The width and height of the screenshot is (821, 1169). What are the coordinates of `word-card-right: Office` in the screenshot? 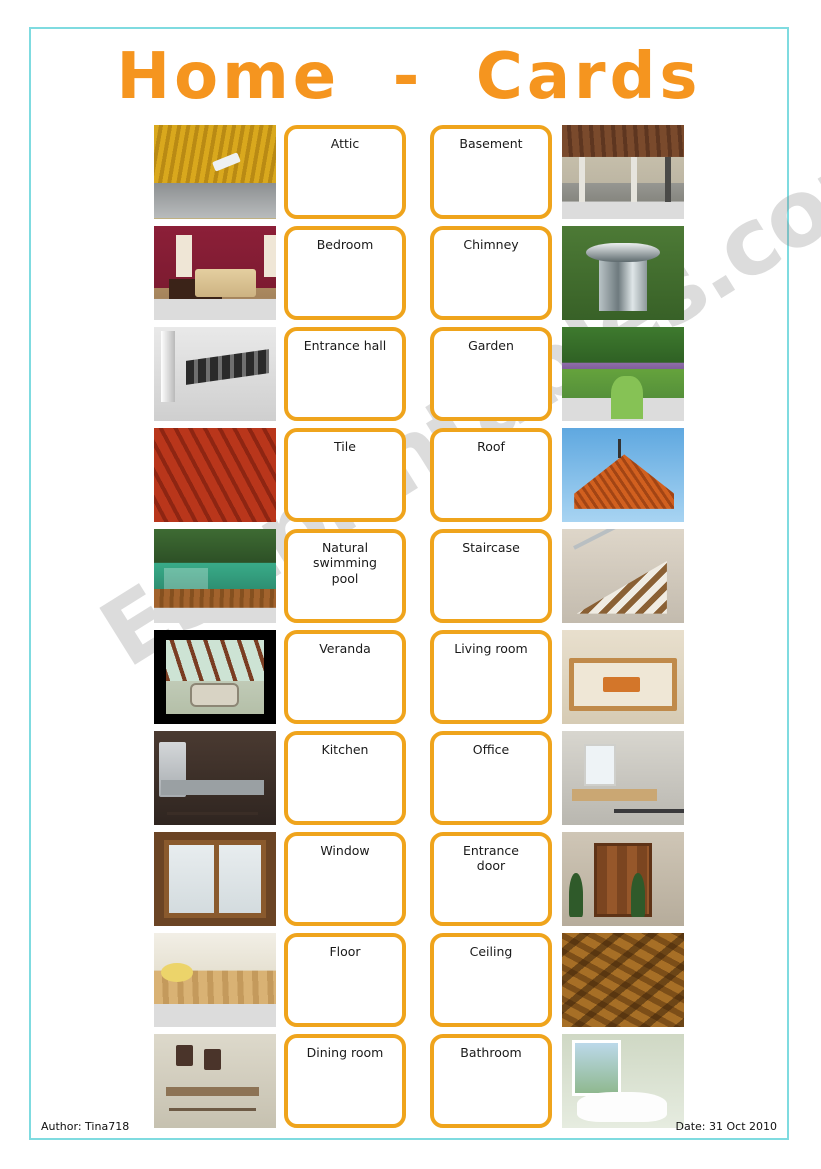 It's located at (491, 778).